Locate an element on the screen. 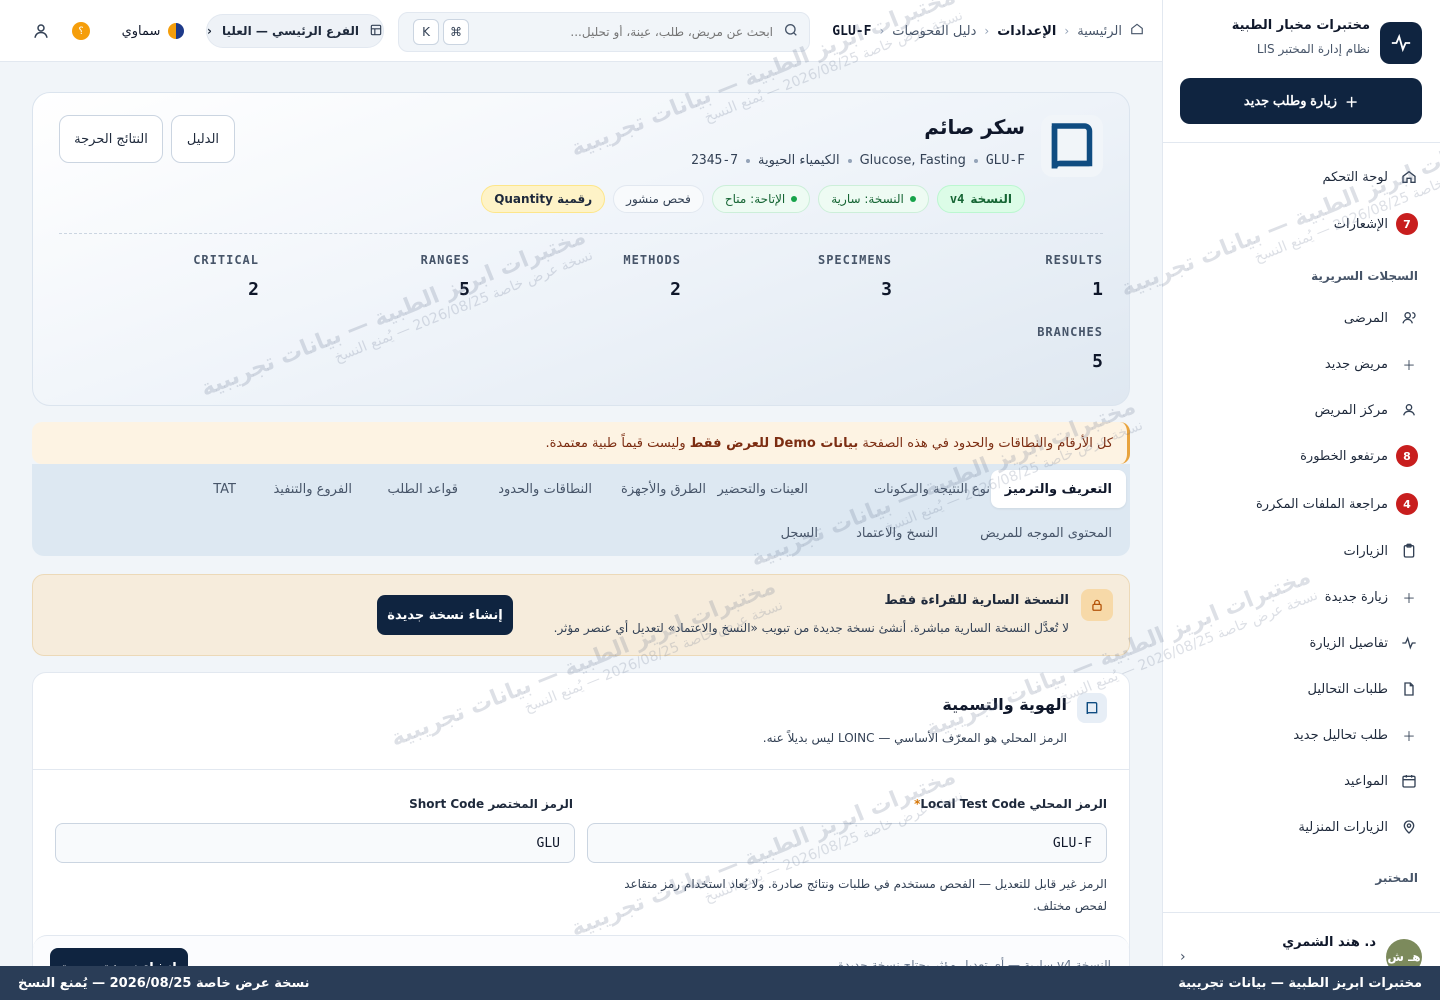 The image size is (1440, 1000). sidebar-item-label: الإشعارات is located at coordinates (1360, 224).